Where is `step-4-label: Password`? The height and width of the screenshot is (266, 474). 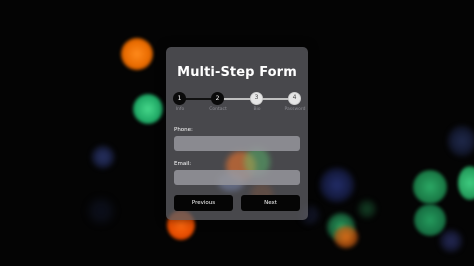 step-4-label: Password is located at coordinates (295, 109).